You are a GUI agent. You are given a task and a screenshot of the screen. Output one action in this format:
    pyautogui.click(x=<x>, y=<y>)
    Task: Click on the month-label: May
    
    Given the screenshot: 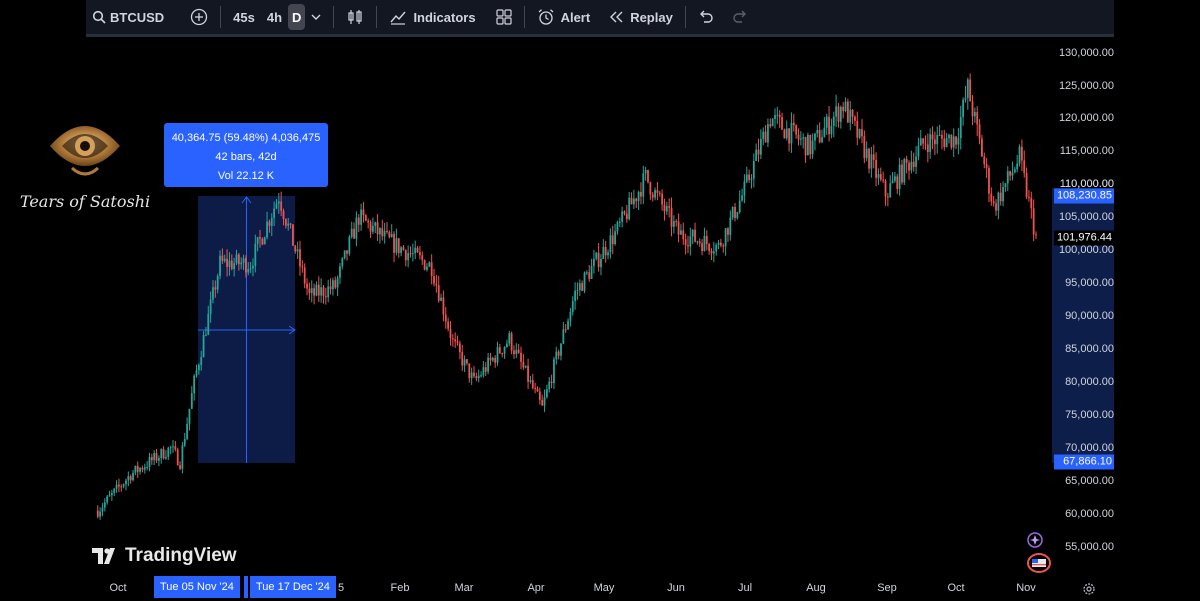 What is the action you would take?
    pyautogui.click(x=604, y=588)
    